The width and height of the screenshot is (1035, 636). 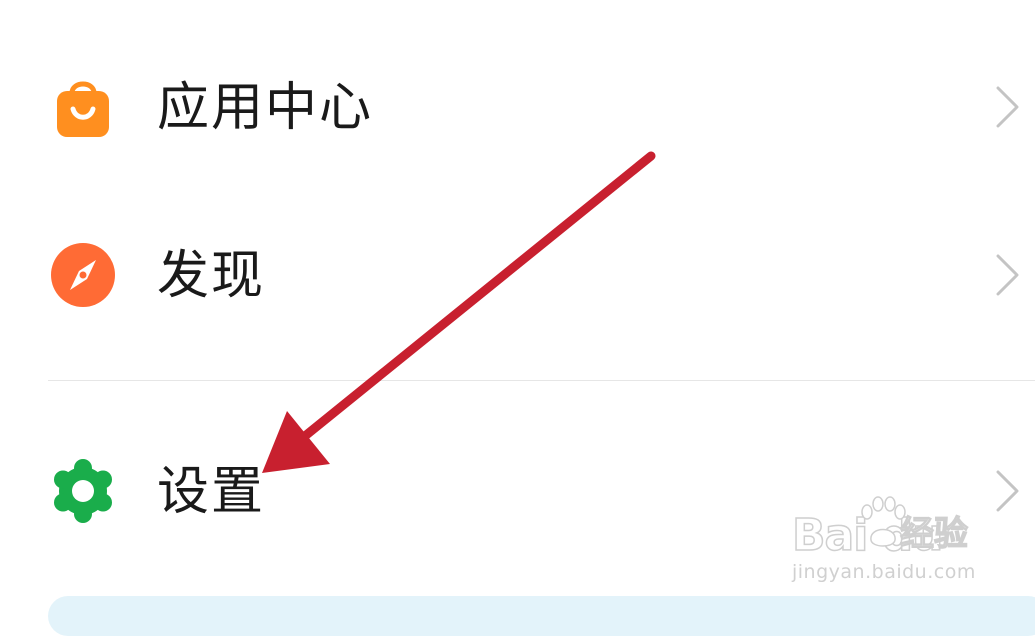 I want to click on watermark-url: jingyan.baidu.com, so click(x=884, y=572).